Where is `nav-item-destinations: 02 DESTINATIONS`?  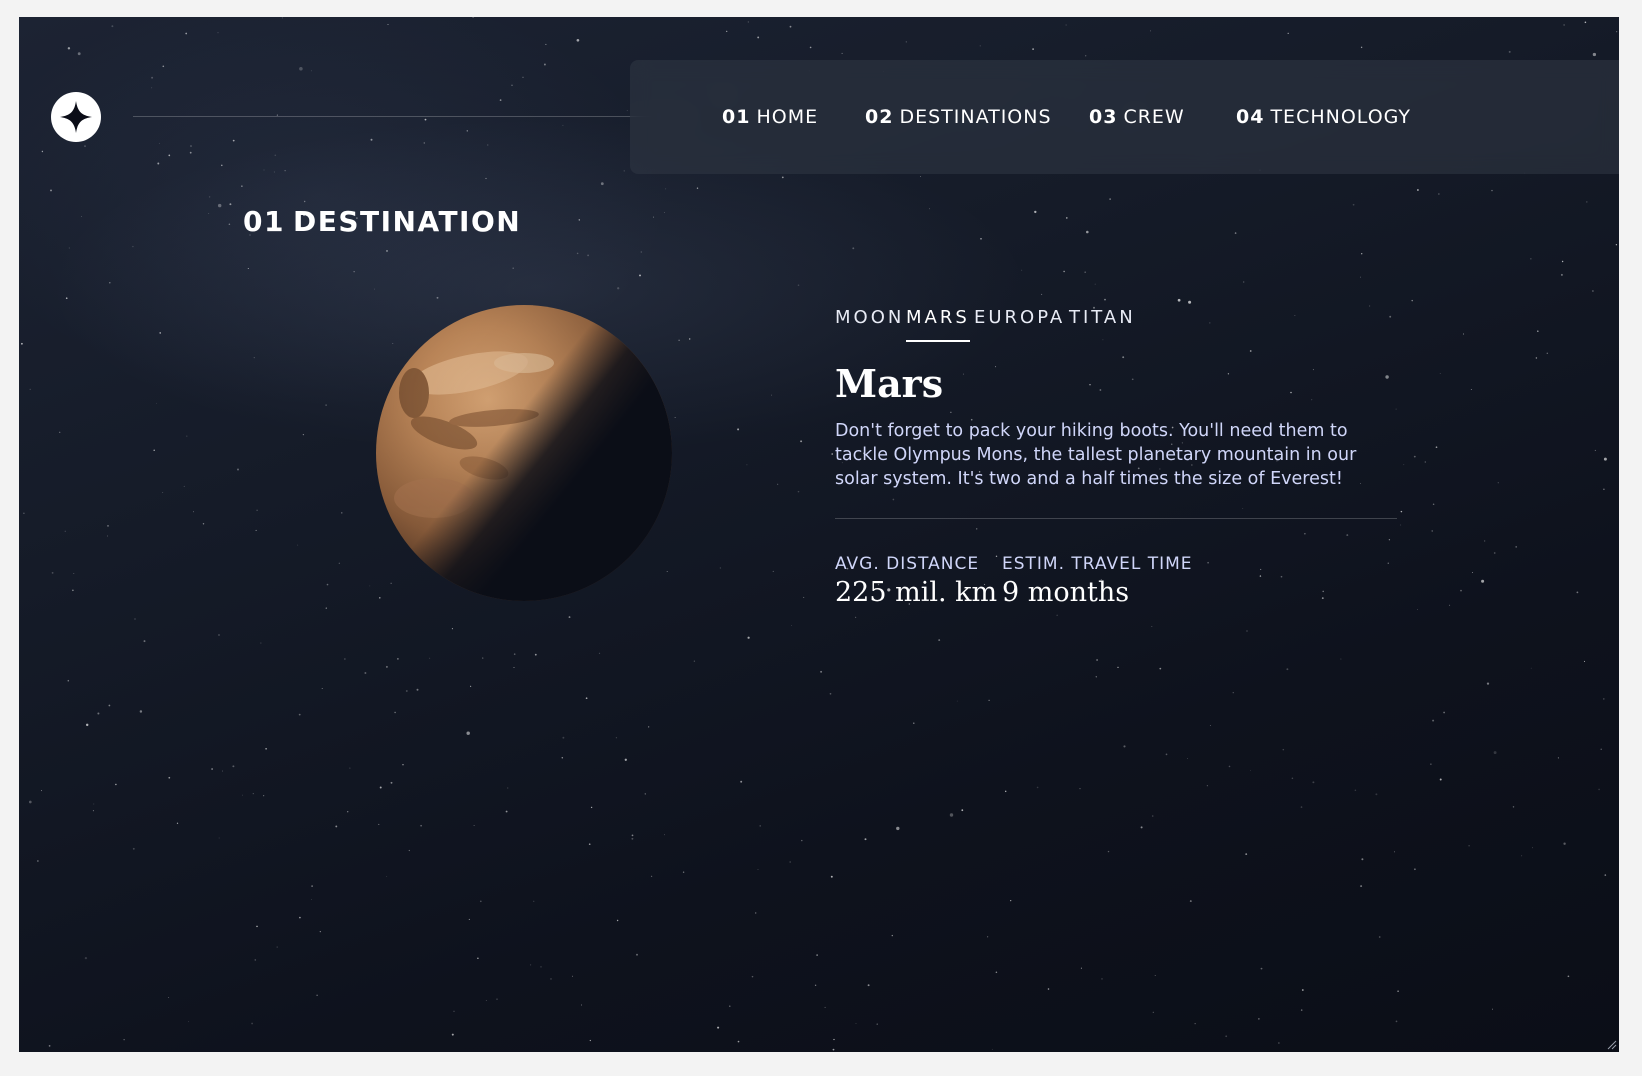 nav-item-destinations: 02 DESTINATIONS is located at coordinates (958, 117).